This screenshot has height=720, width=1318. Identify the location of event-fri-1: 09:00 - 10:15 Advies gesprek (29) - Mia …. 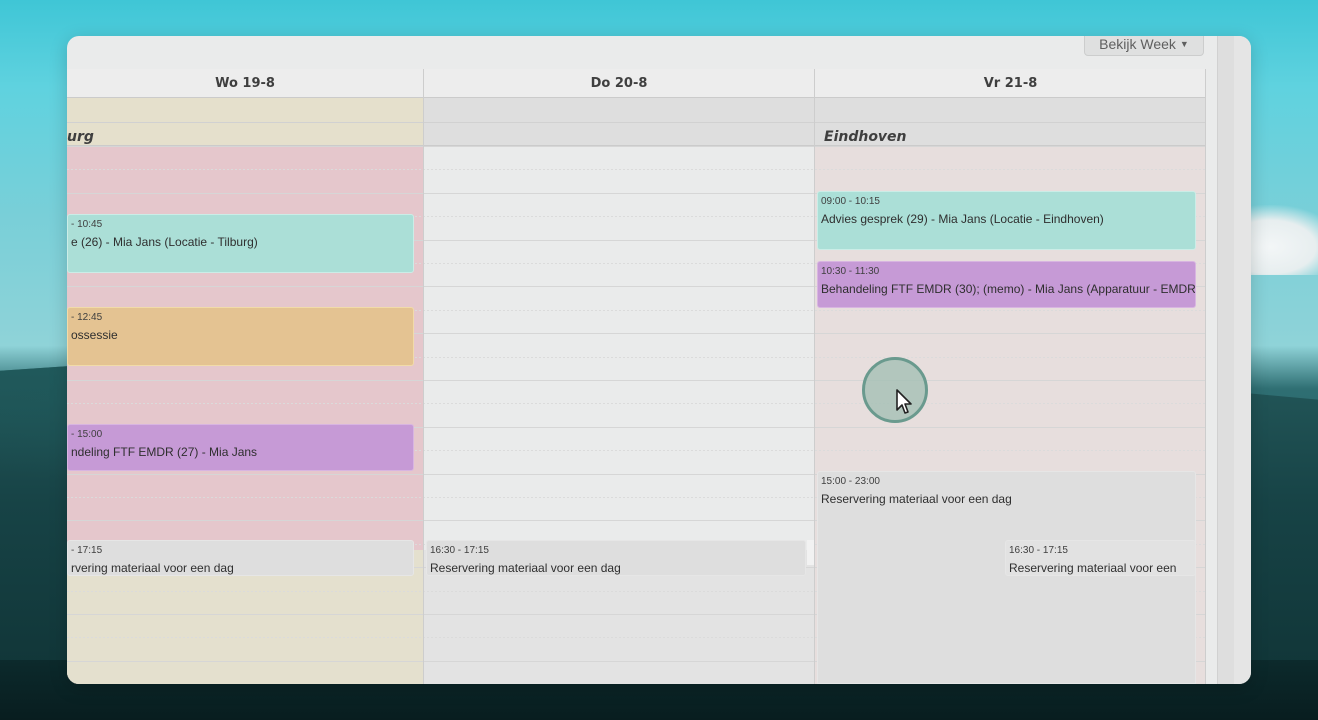
(1006, 220).